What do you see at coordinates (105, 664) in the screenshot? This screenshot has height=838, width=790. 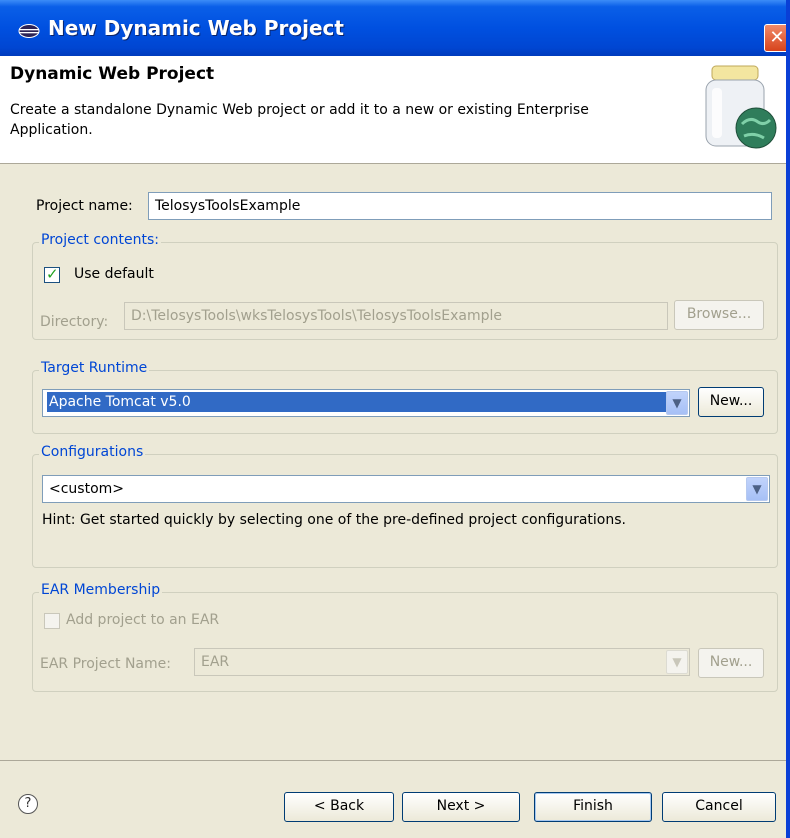 I see `ear-project-name-label: EAR Project Name:` at bounding box center [105, 664].